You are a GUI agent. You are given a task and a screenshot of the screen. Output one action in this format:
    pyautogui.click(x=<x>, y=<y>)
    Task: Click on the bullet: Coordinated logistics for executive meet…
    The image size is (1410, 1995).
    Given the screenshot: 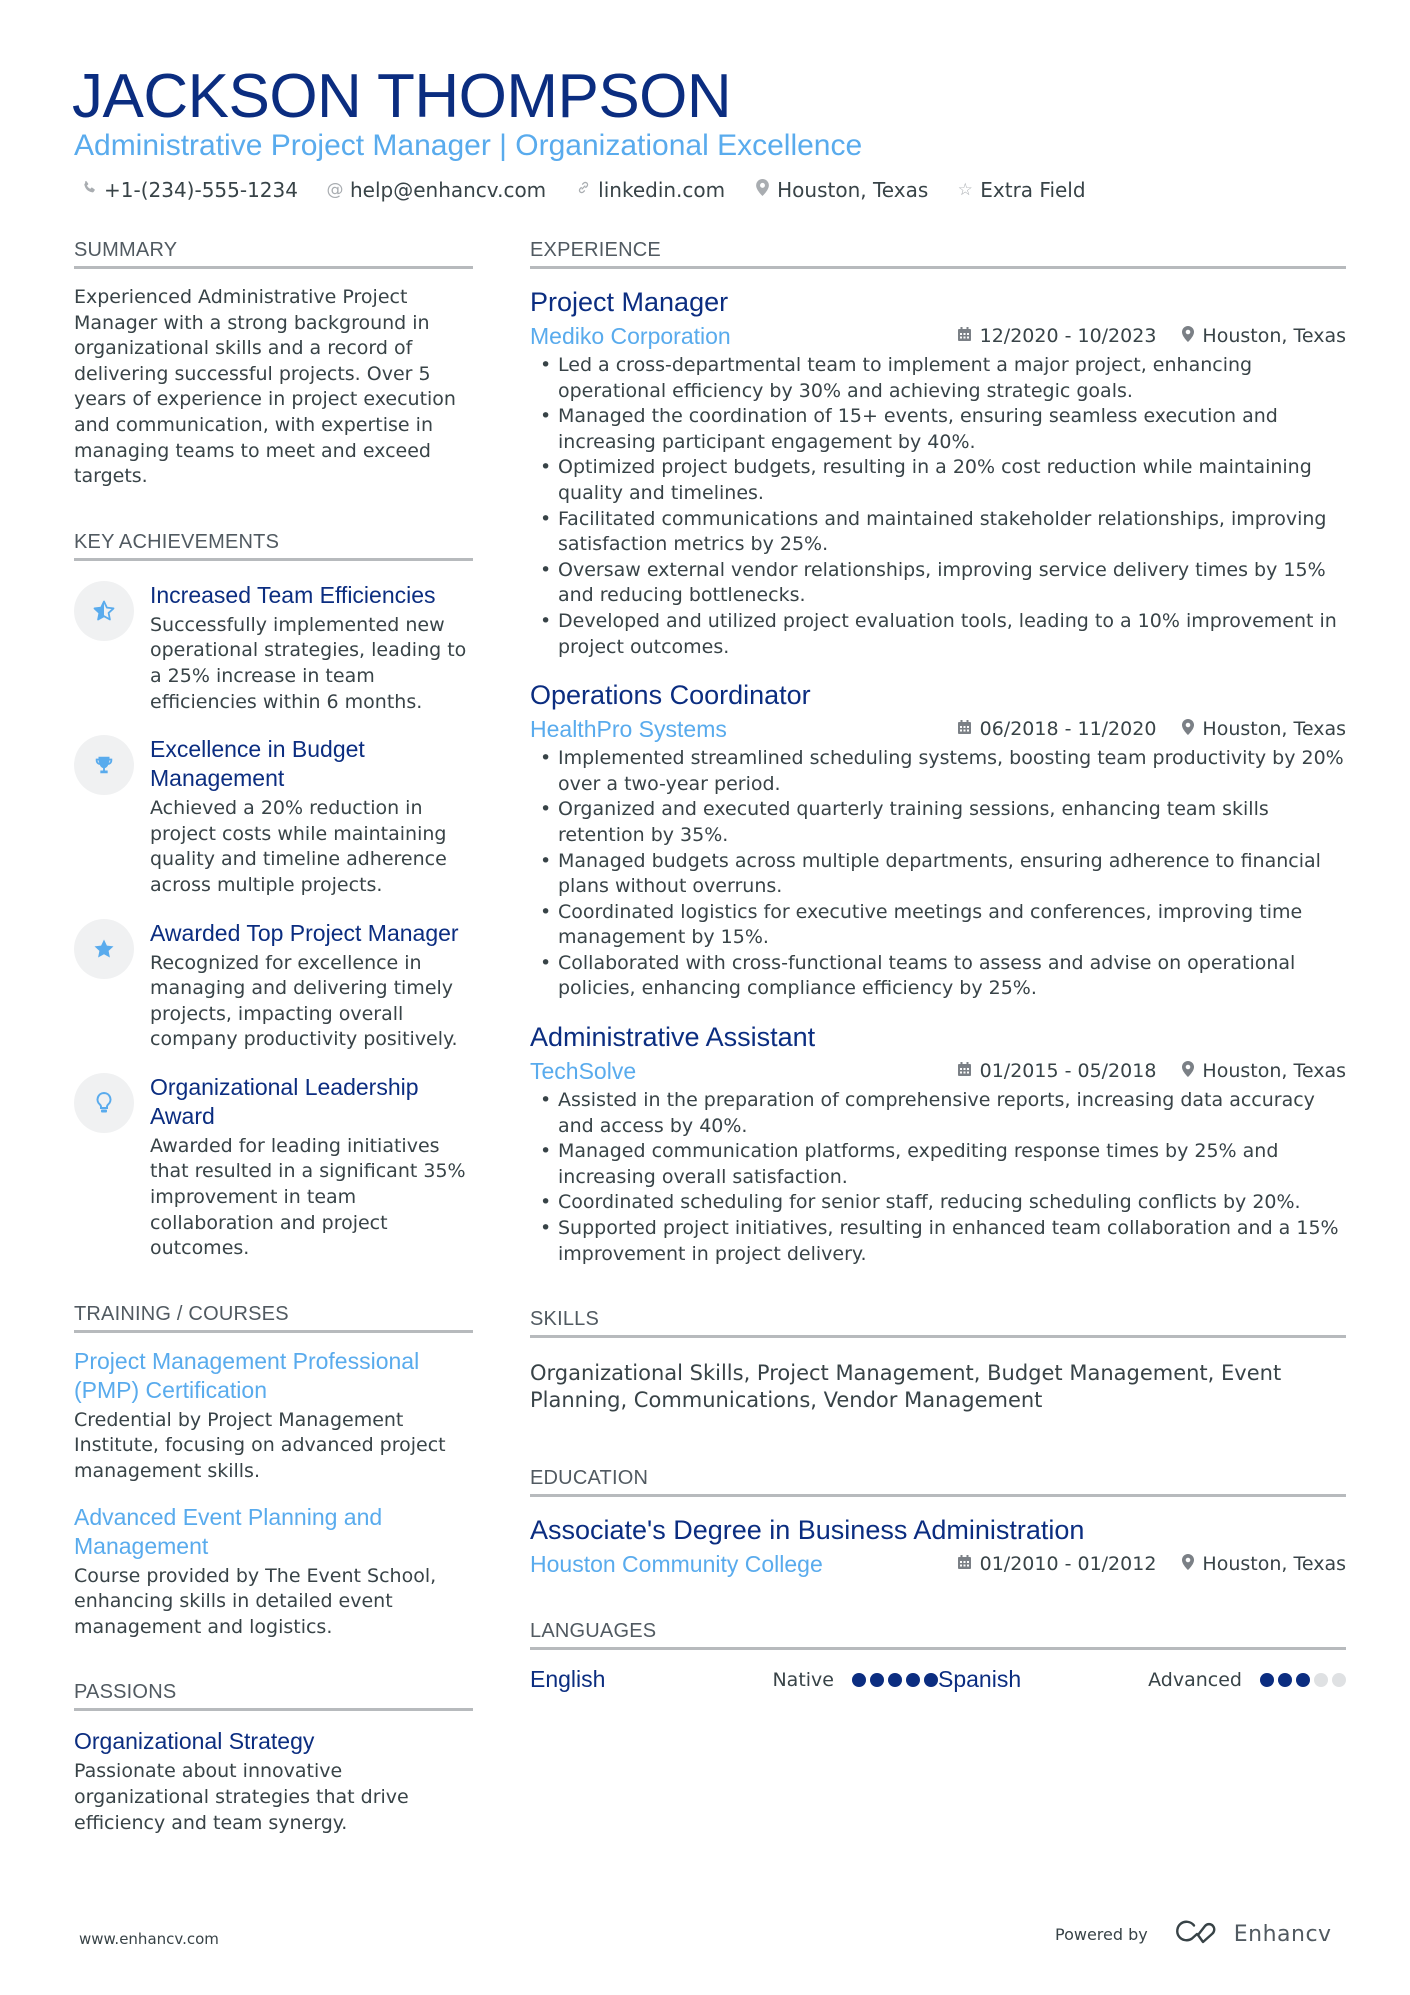 What is the action you would take?
    pyautogui.click(x=938, y=925)
    